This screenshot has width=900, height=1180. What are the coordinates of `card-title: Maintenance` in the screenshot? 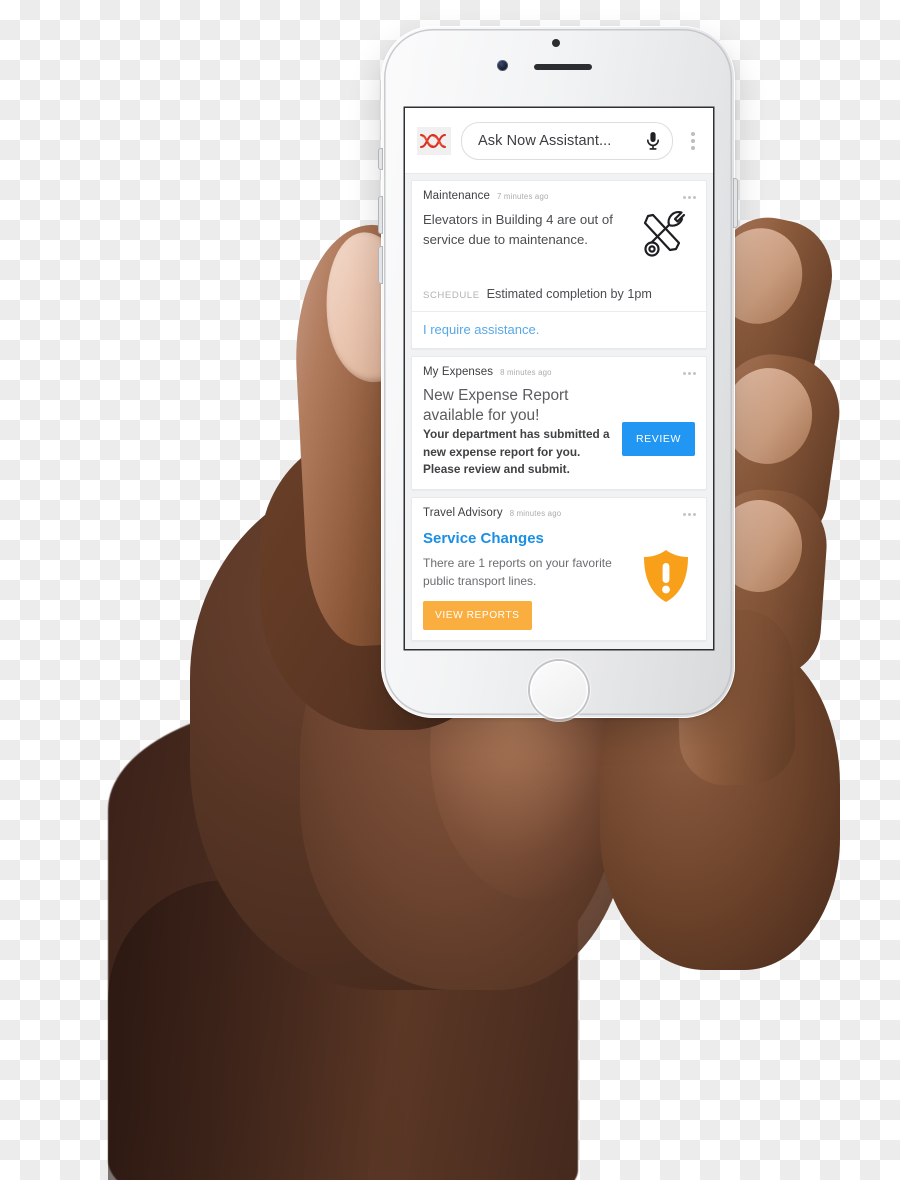 It's located at (456, 196).